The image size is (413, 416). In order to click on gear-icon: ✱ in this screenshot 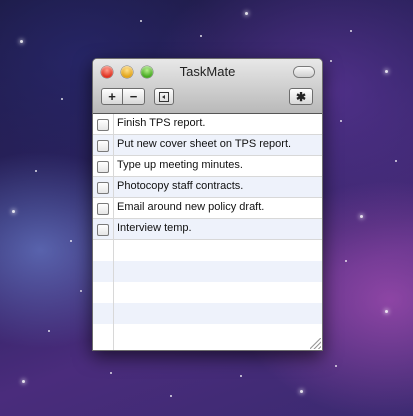, I will do `click(301, 96)`.